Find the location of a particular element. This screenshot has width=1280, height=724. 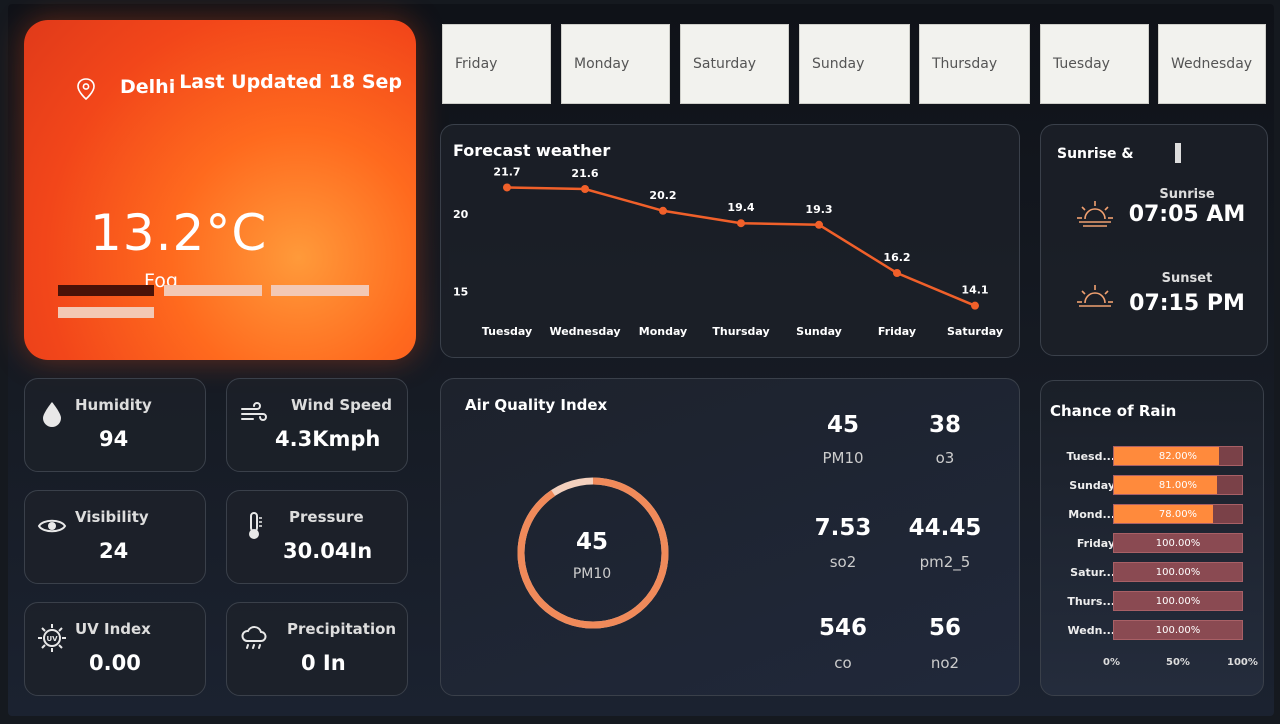

droplet-icon is located at coordinates (52, 414).